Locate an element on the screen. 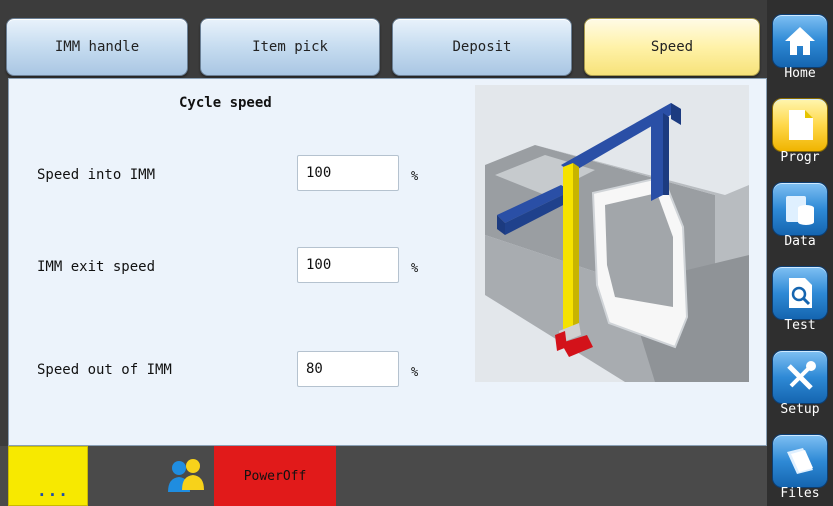 Image resolution: width=833 pixels, height=506 pixels. poweroff-button: PowerOff is located at coordinates (275, 476).